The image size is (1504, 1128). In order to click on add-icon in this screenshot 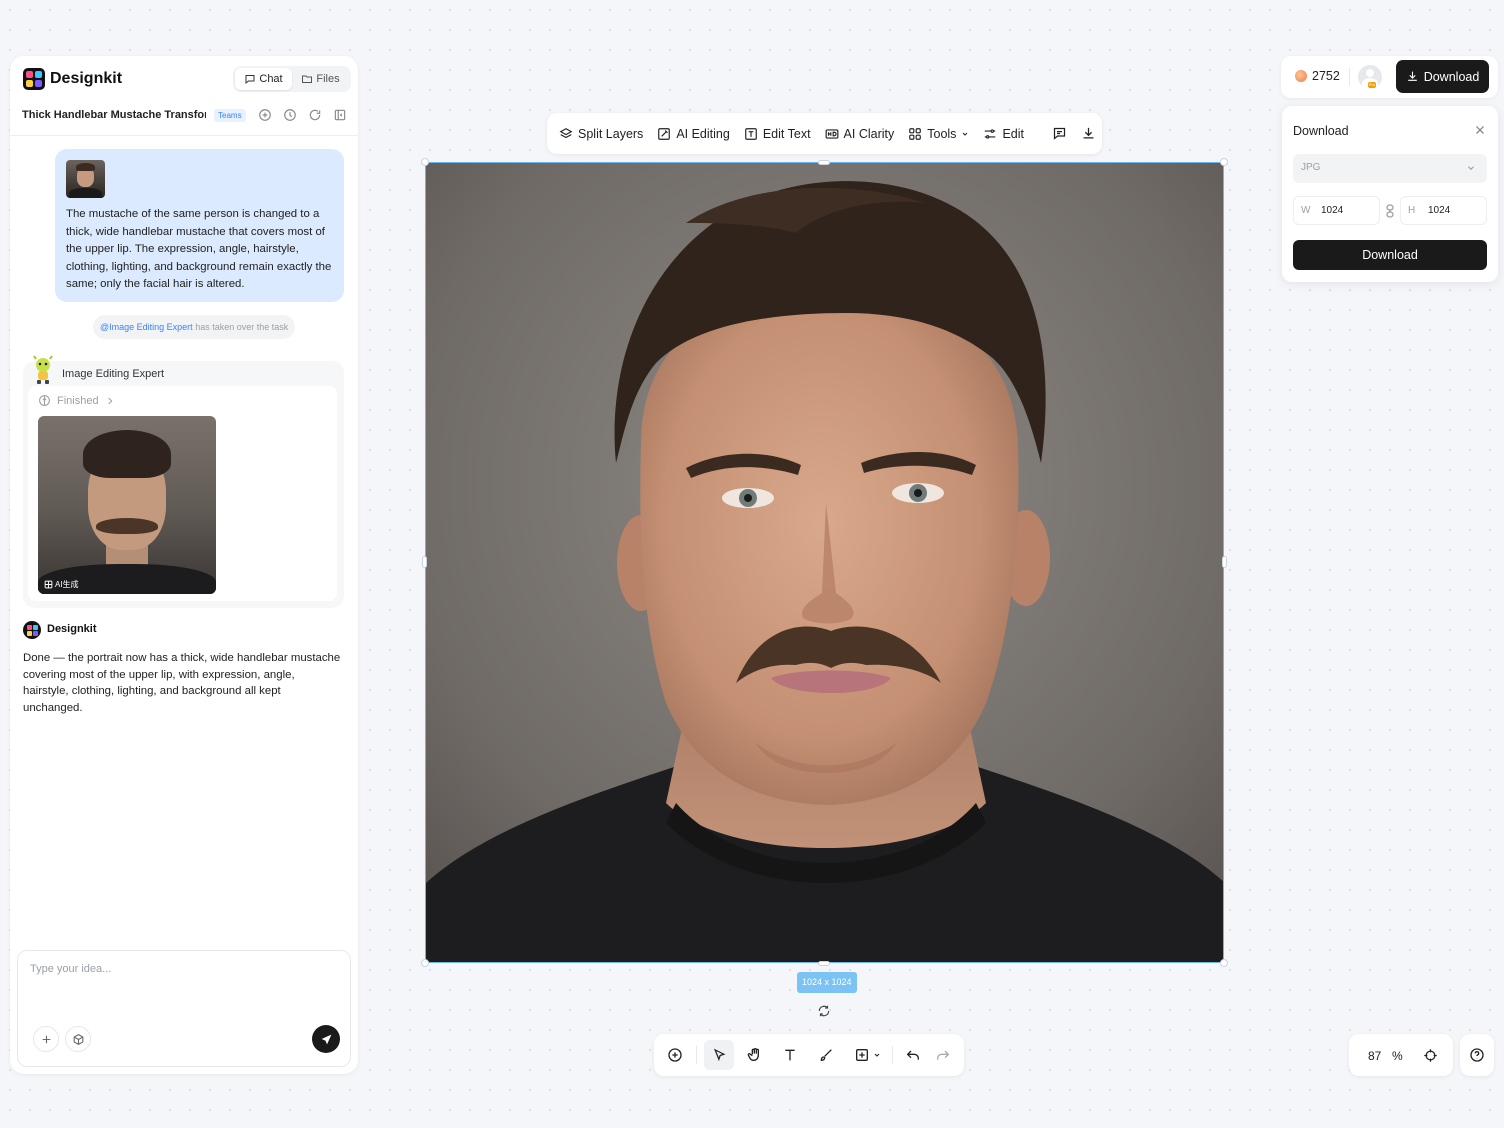, I will do `click(675, 1055)`.